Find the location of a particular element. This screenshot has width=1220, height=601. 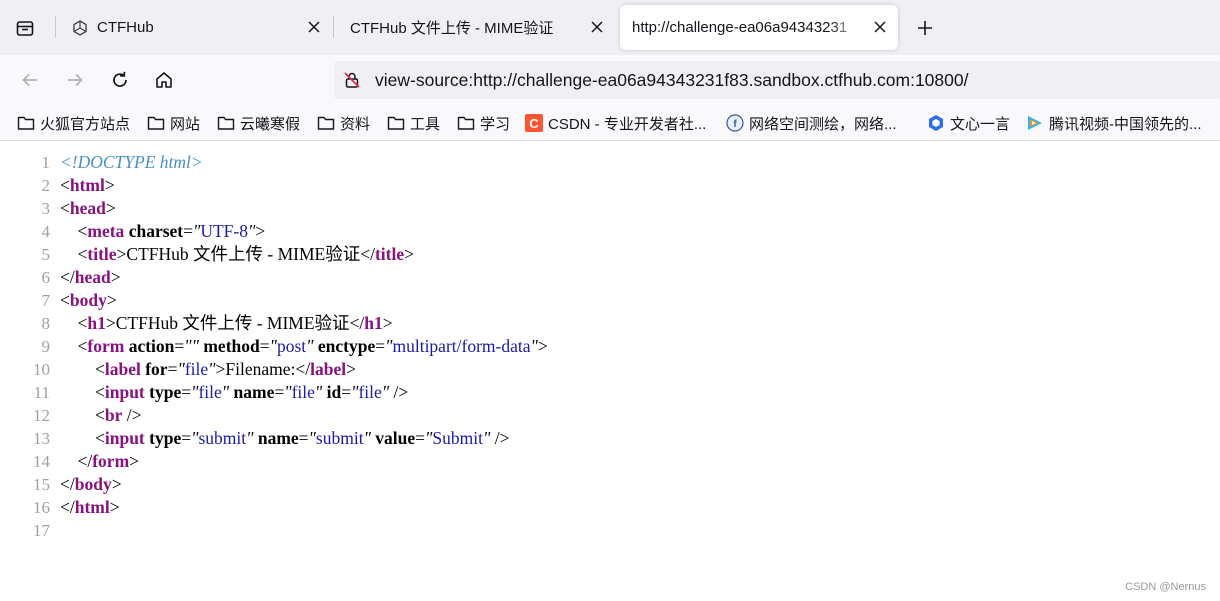

forward-button is located at coordinates (75, 80).